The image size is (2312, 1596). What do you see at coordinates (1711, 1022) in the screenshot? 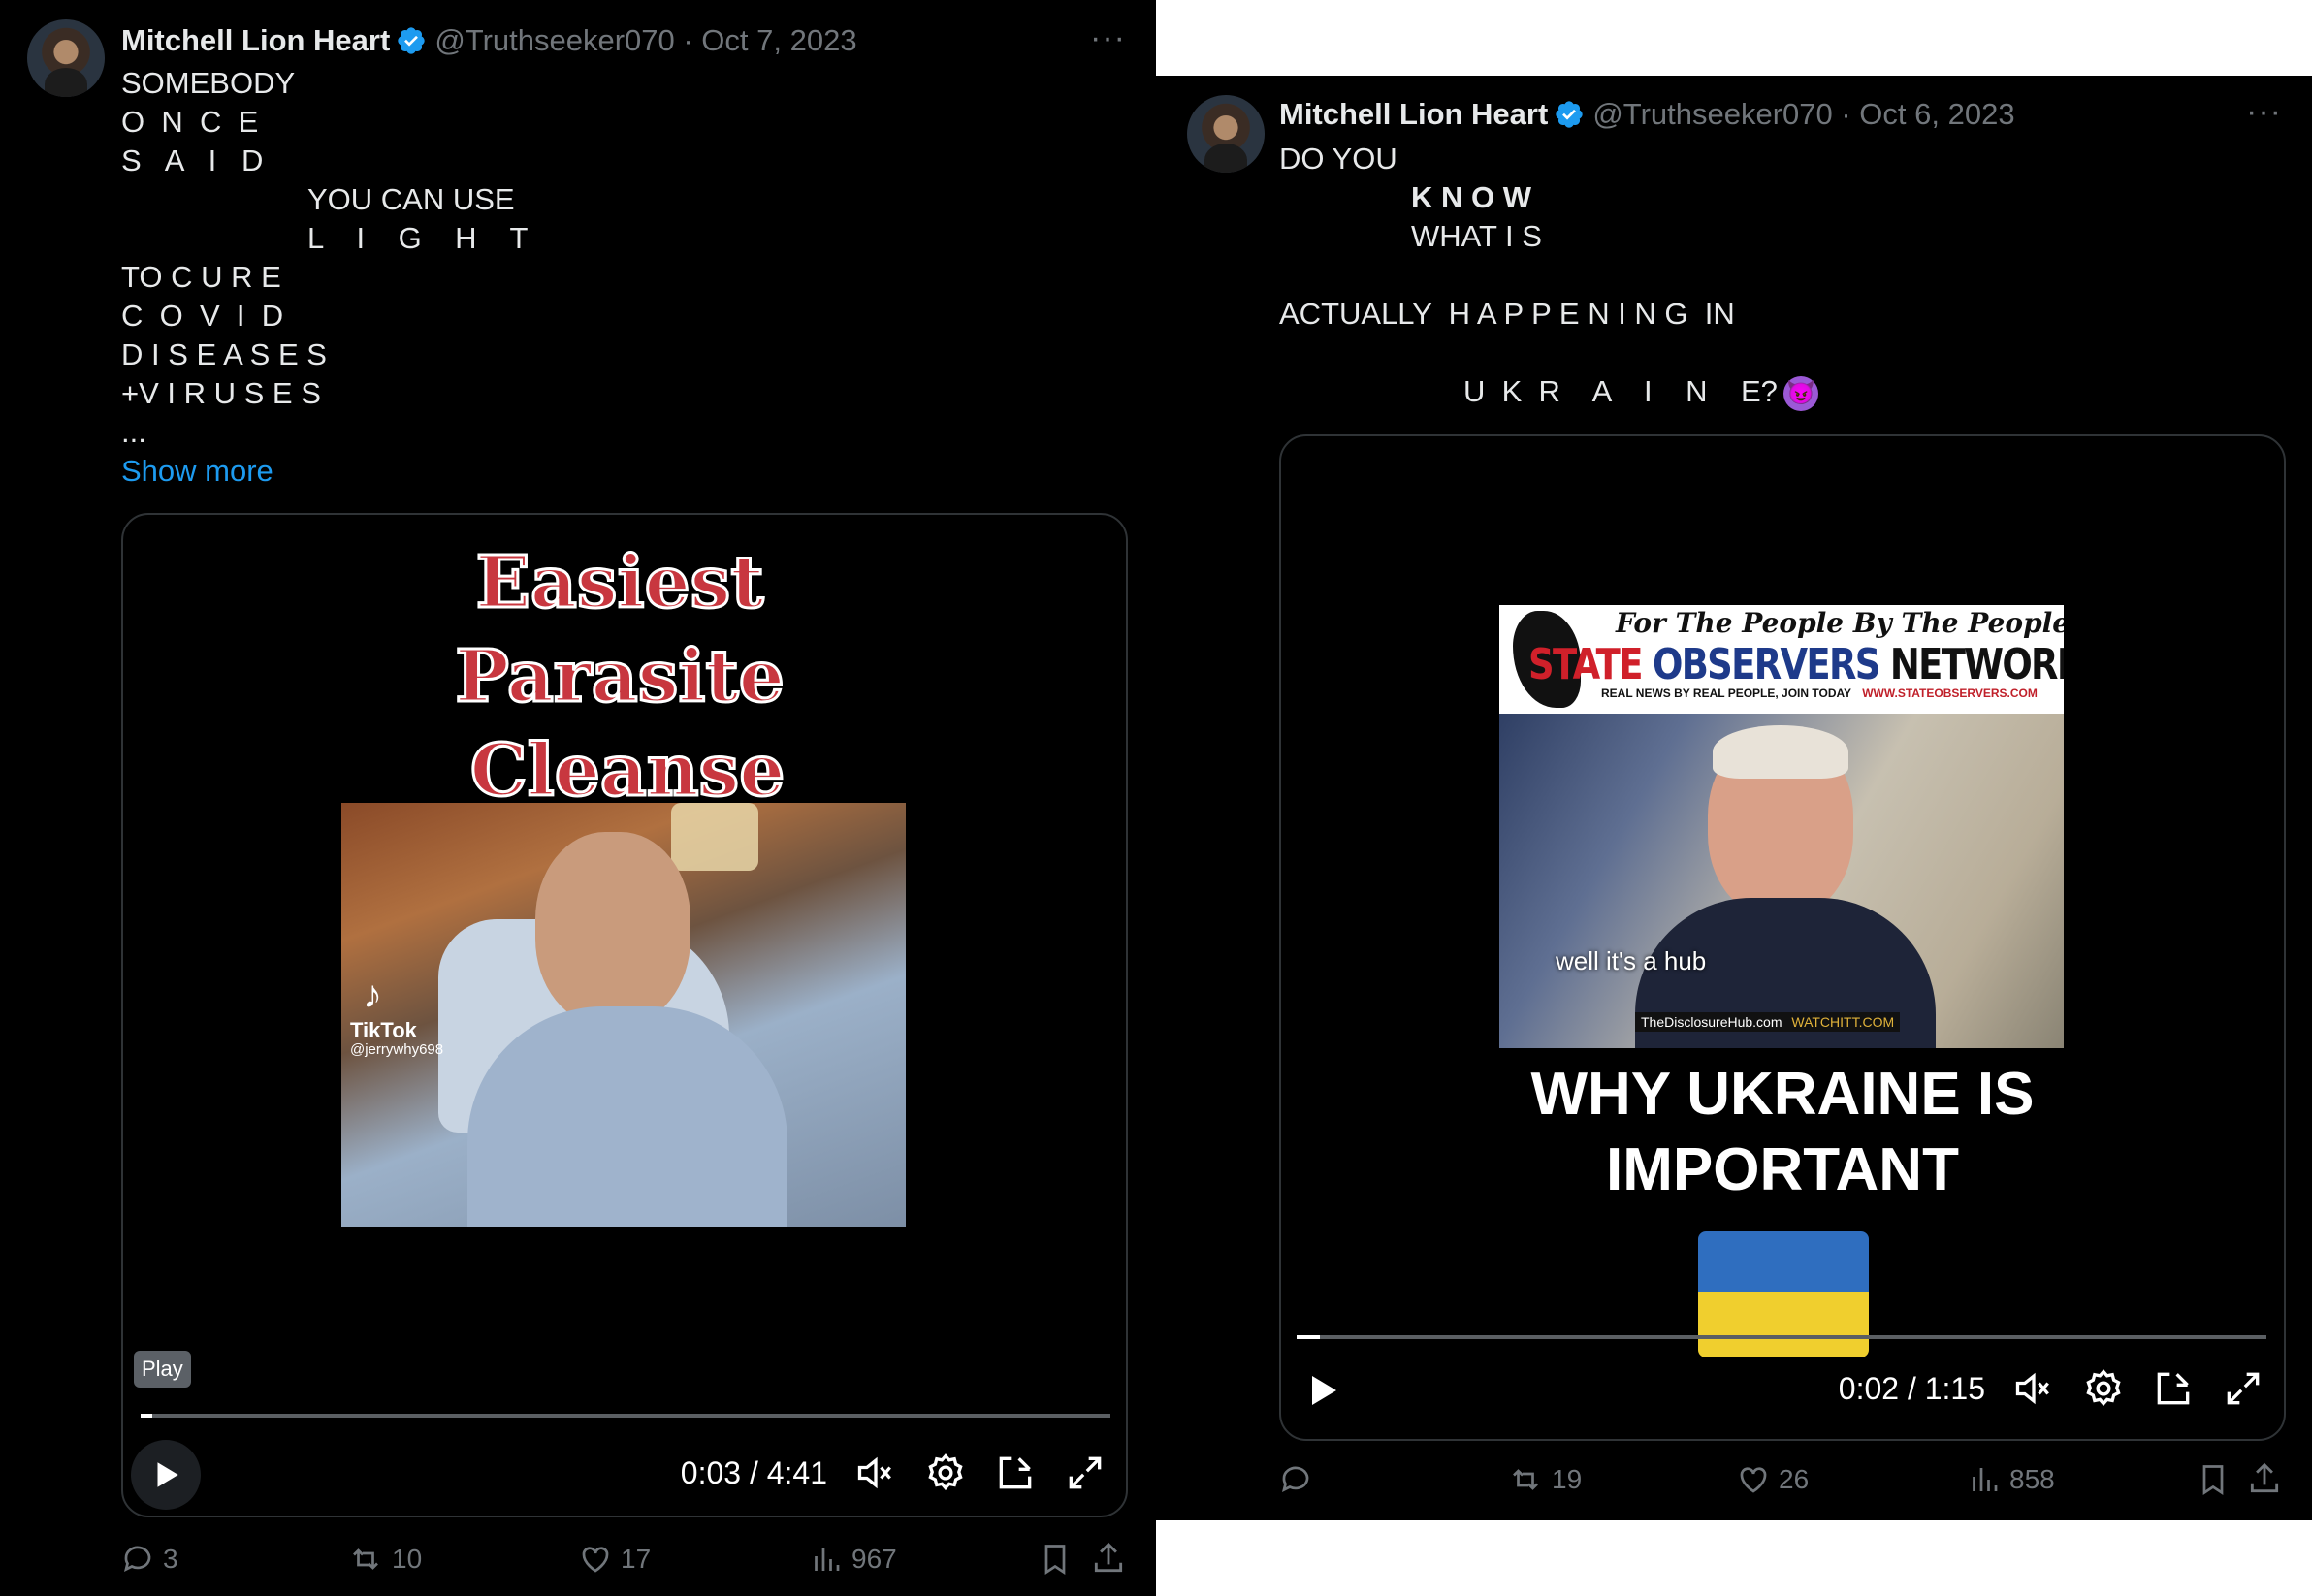
I see `source-tag-left: TheDisclosureHub.com` at bounding box center [1711, 1022].